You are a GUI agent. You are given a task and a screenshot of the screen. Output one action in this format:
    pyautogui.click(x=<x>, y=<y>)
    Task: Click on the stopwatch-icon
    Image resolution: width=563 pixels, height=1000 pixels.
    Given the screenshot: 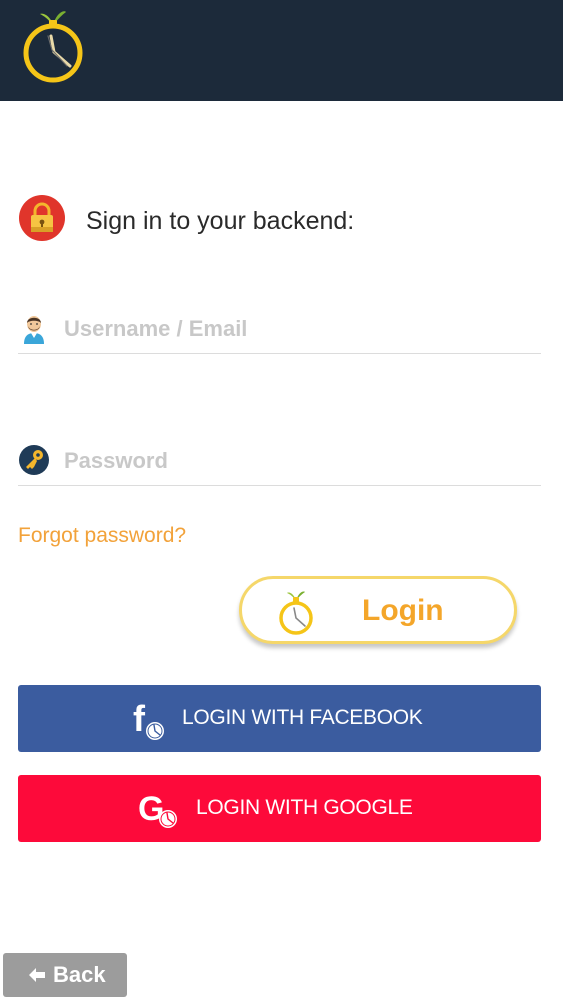 What is the action you would take?
    pyautogui.click(x=296, y=613)
    